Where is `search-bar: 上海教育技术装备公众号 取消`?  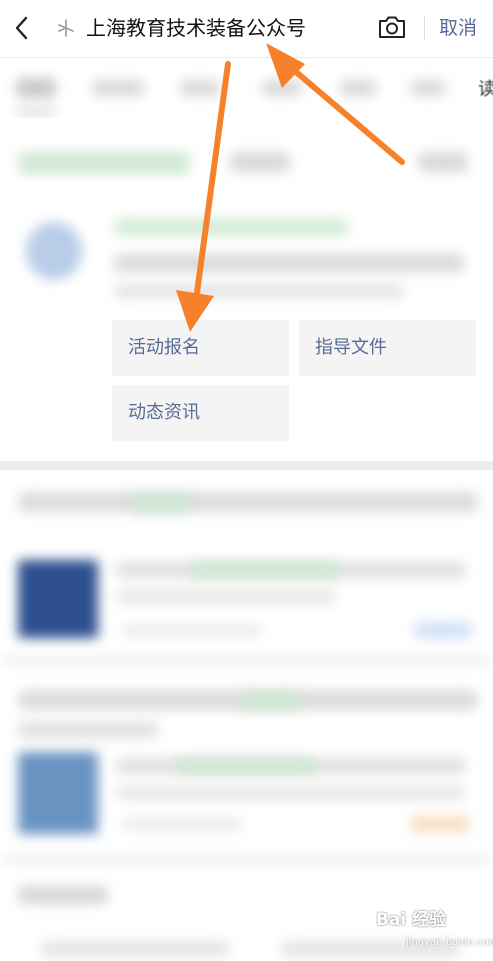
search-bar: 上海教育技术装备公众号 取消 is located at coordinates (246, 29).